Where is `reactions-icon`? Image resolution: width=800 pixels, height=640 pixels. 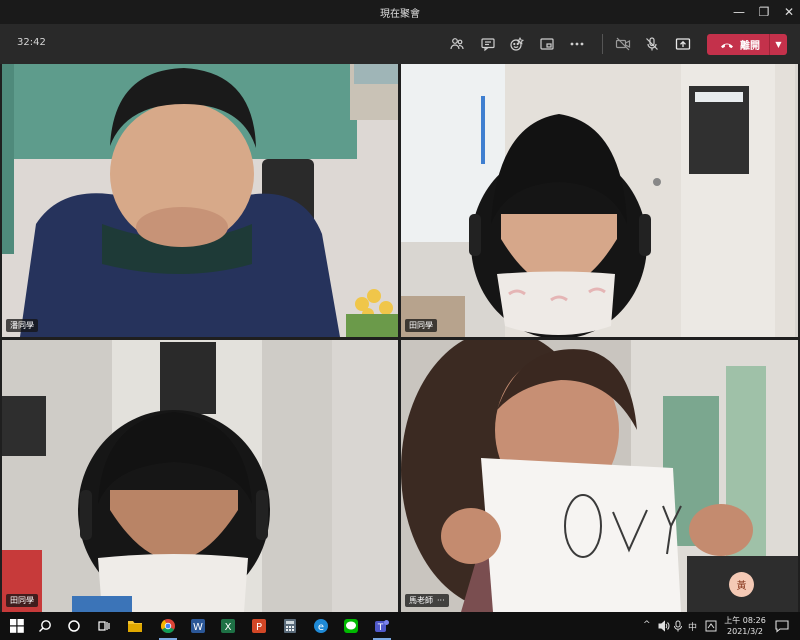
reactions-icon is located at coordinates (517, 44).